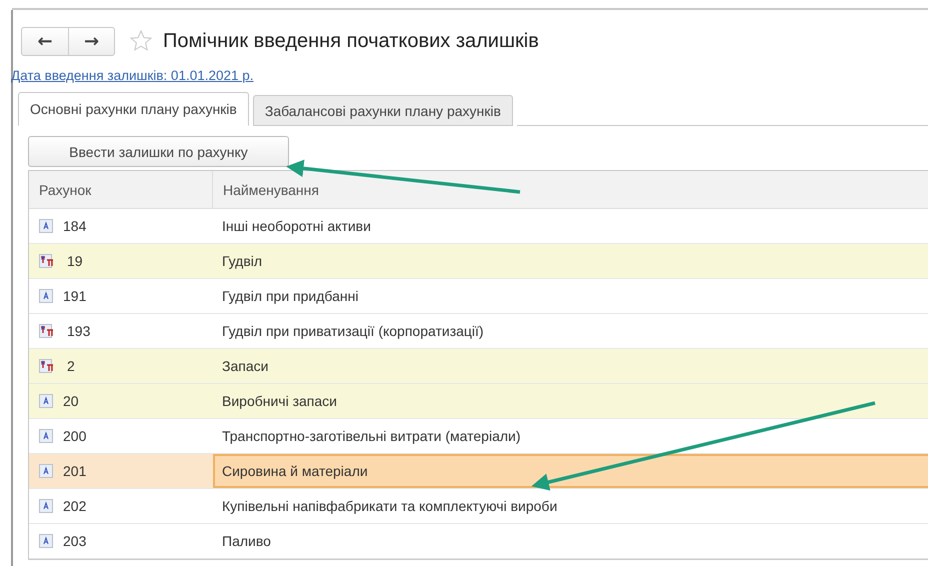  What do you see at coordinates (74, 506) in the screenshot?
I see `account-code: 202` at bounding box center [74, 506].